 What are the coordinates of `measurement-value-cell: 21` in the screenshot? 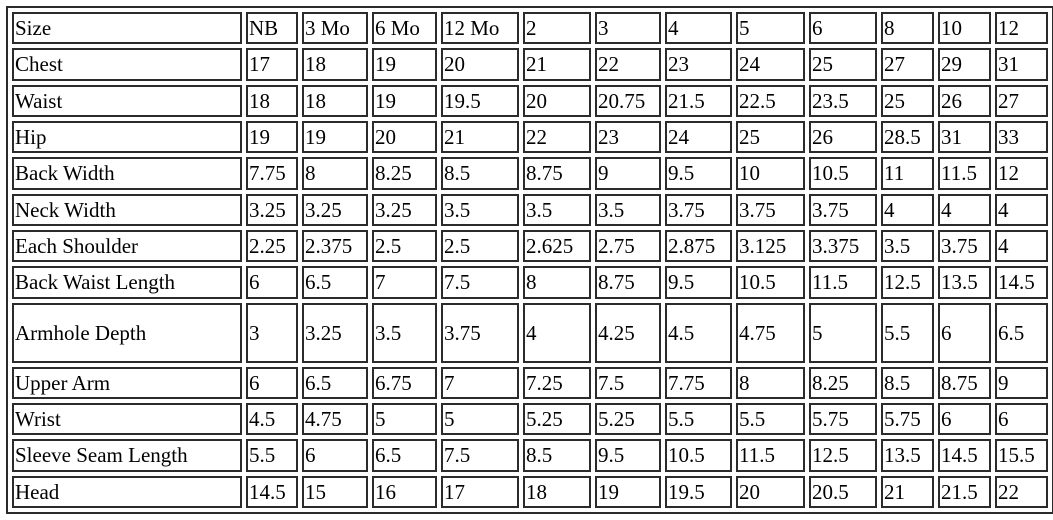 It's located at (907, 491).